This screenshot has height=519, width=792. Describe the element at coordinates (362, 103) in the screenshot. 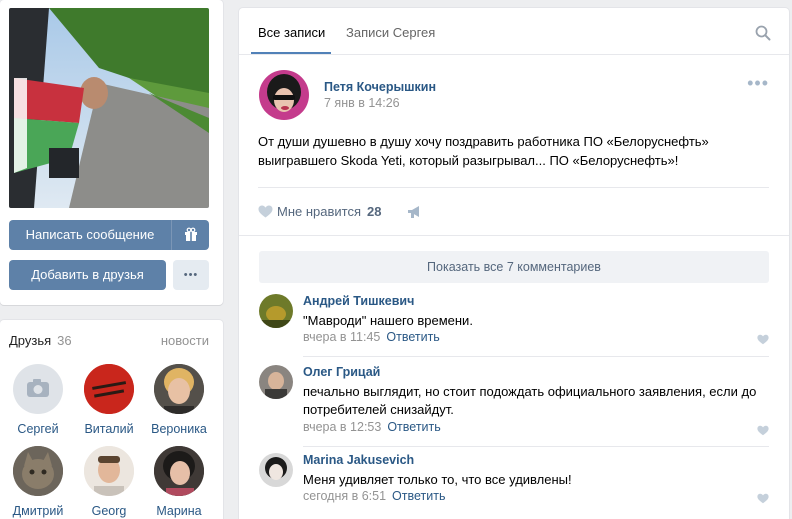

I see `post-date: 7 янв в 14:26` at that location.